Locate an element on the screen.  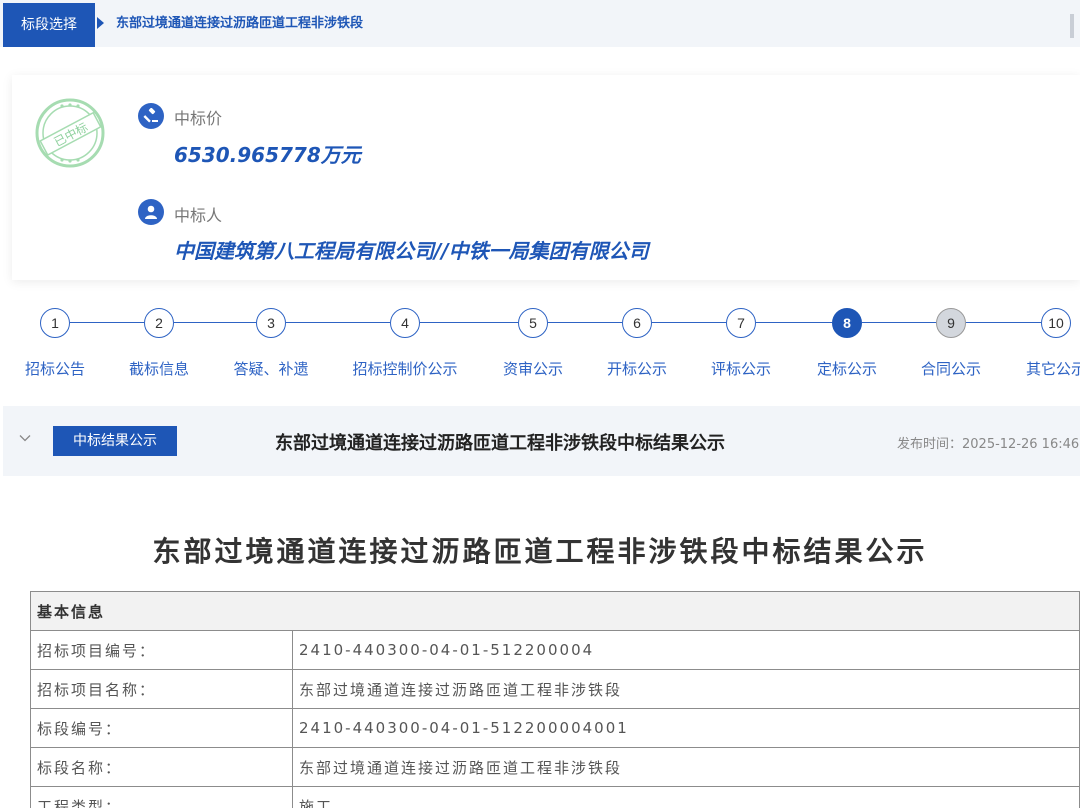
step-number-7: 7 is located at coordinates (741, 323).